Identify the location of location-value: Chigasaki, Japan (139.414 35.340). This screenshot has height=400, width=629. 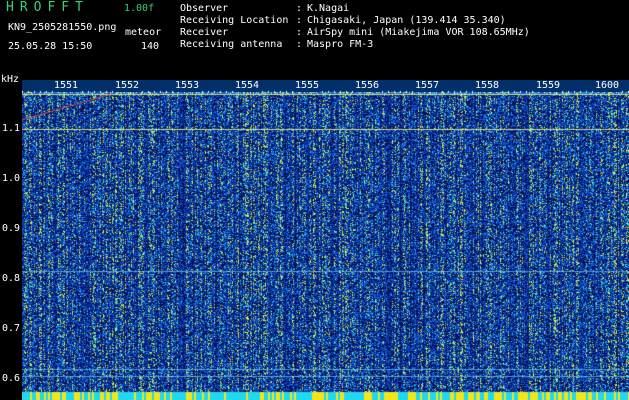
(406, 20).